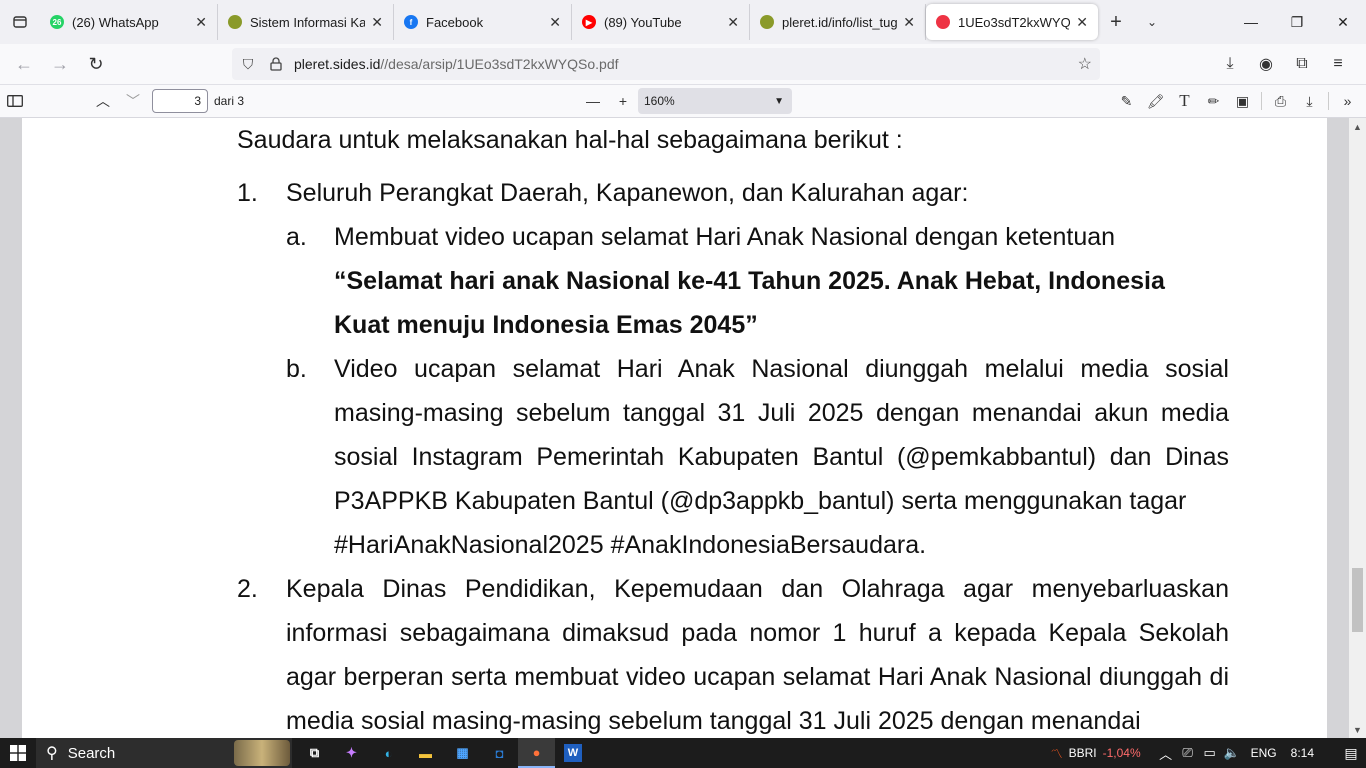 Image resolution: width=1366 pixels, height=768 pixels. I want to click on restore-button: ❐, so click(1297, 22).